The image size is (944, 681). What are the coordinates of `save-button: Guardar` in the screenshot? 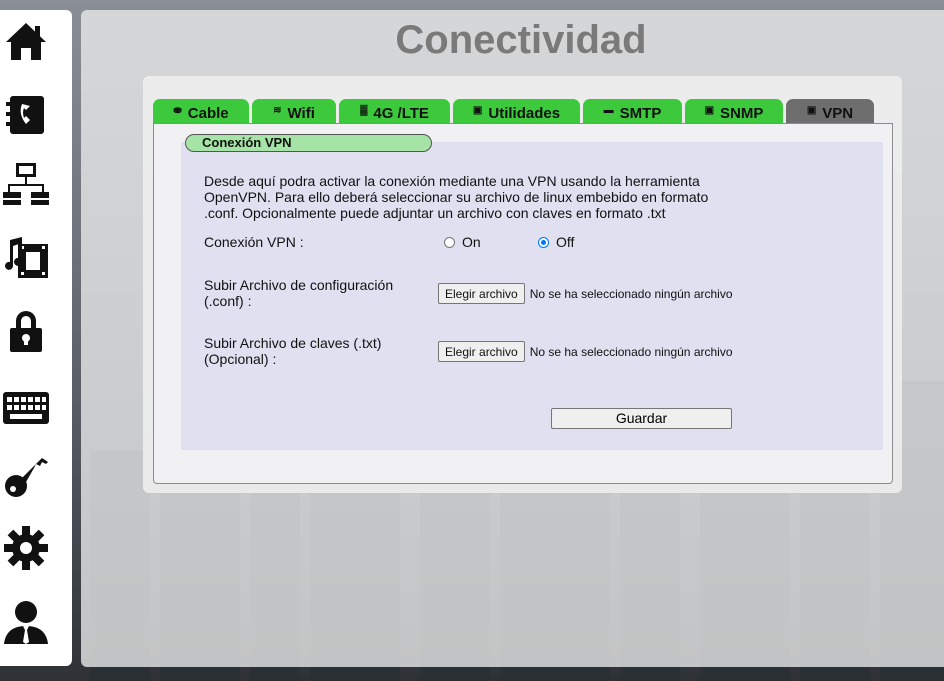 It's located at (641, 418).